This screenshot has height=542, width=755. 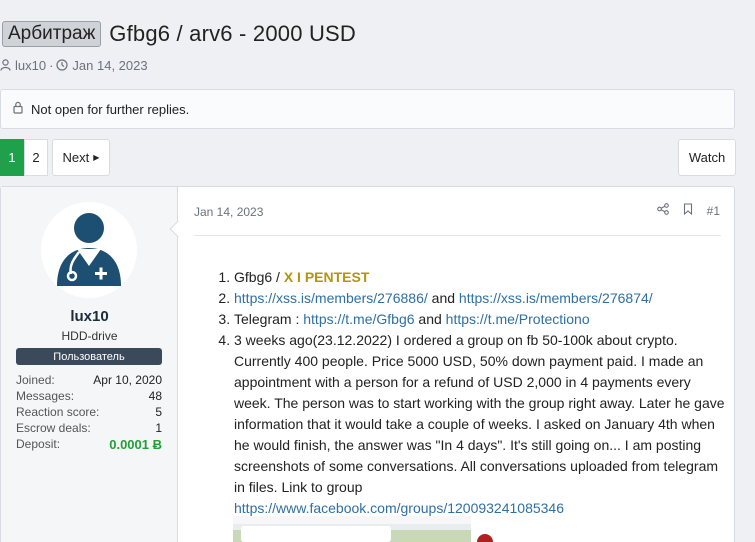 I want to click on bookmark-icon, so click(x=688, y=210).